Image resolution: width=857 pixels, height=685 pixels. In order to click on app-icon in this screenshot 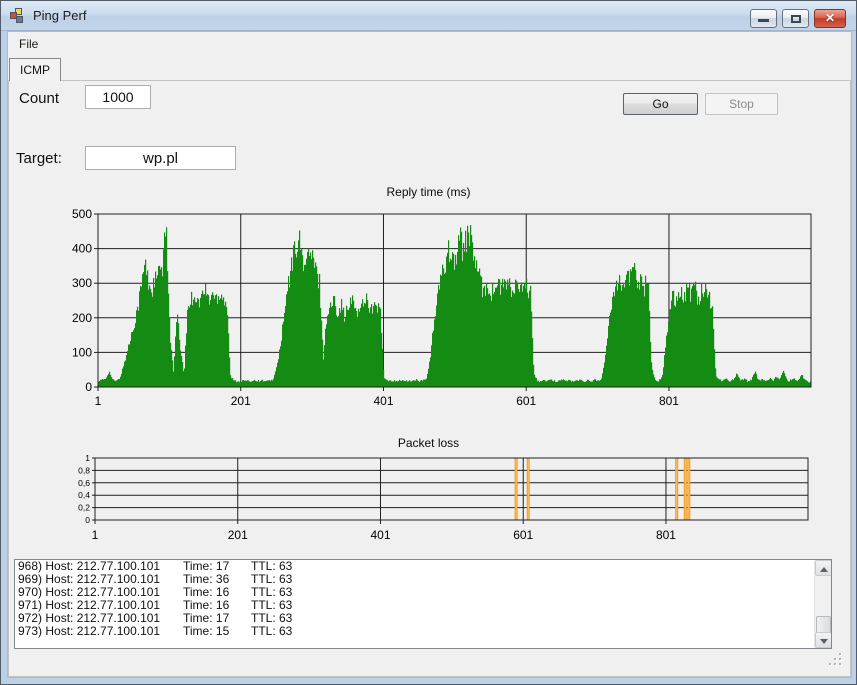, I will do `click(18, 16)`.